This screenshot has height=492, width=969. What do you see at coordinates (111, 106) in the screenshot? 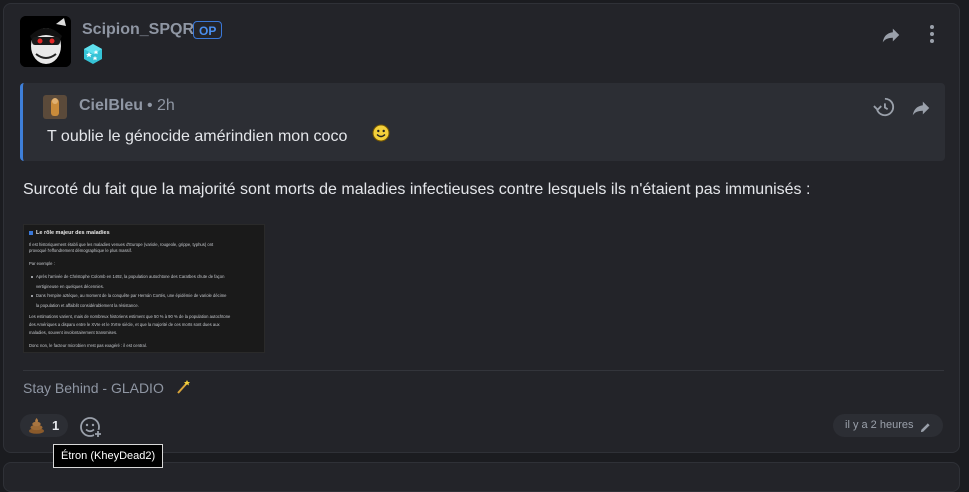
I see `quote-username: CielBleu` at bounding box center [111, 106].